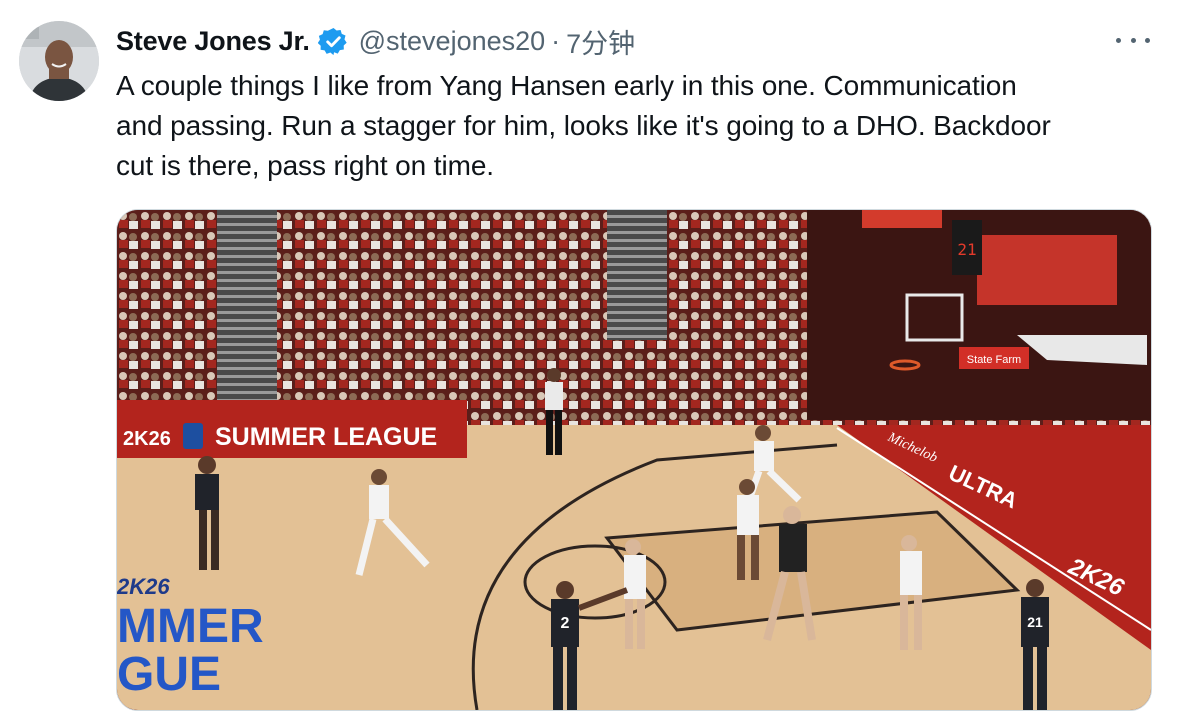  What do you see at coordinates (326, 437) in the screenshot?
I see `banner-text: SUMMER LEAGUE` at bounding box center [326, 437].